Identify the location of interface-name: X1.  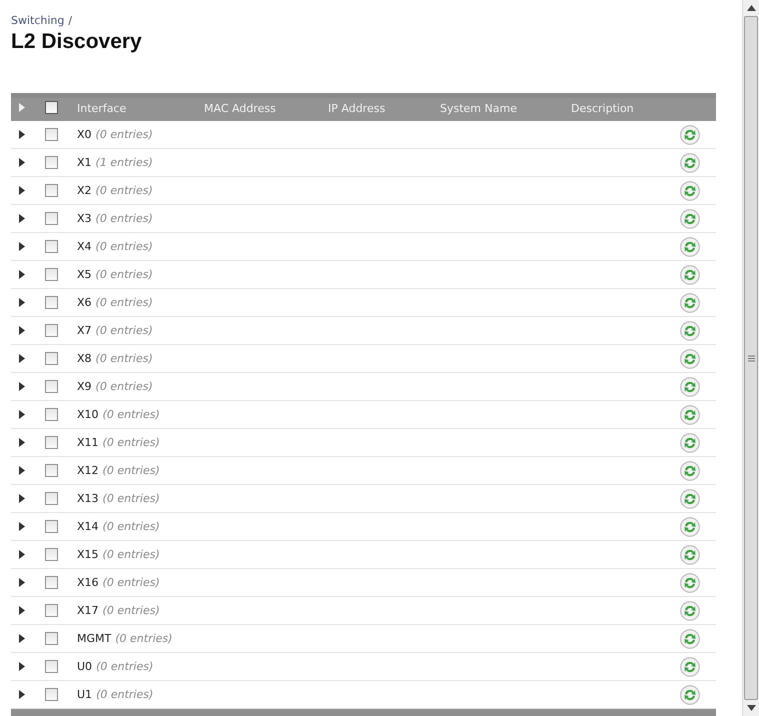
(84, 162).